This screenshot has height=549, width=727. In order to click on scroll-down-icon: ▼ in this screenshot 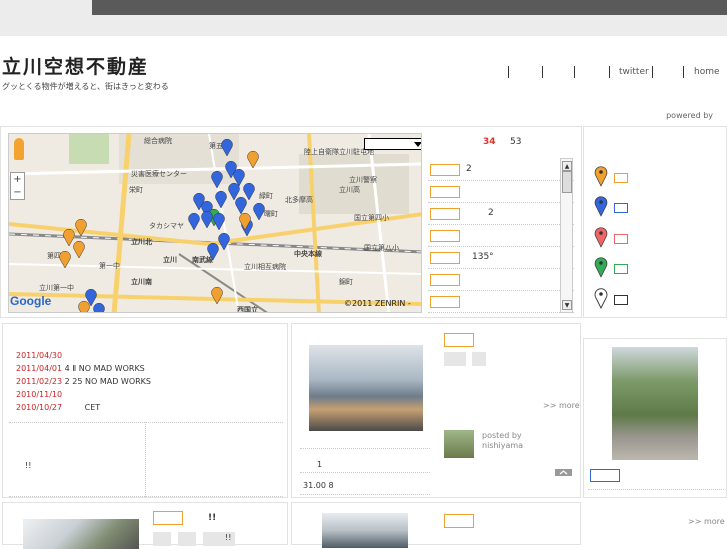, I will do `click(567, 305)`.